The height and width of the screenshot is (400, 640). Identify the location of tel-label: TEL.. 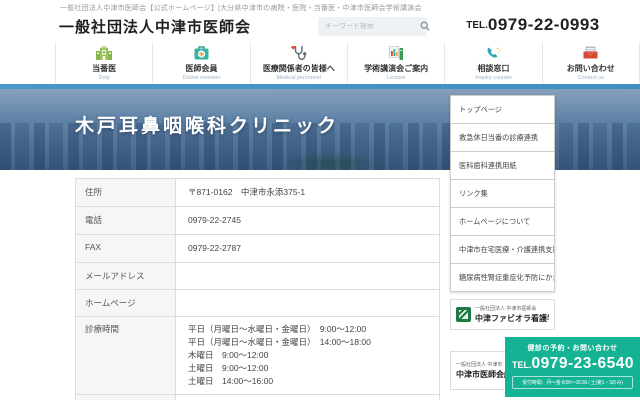
(477, 25).